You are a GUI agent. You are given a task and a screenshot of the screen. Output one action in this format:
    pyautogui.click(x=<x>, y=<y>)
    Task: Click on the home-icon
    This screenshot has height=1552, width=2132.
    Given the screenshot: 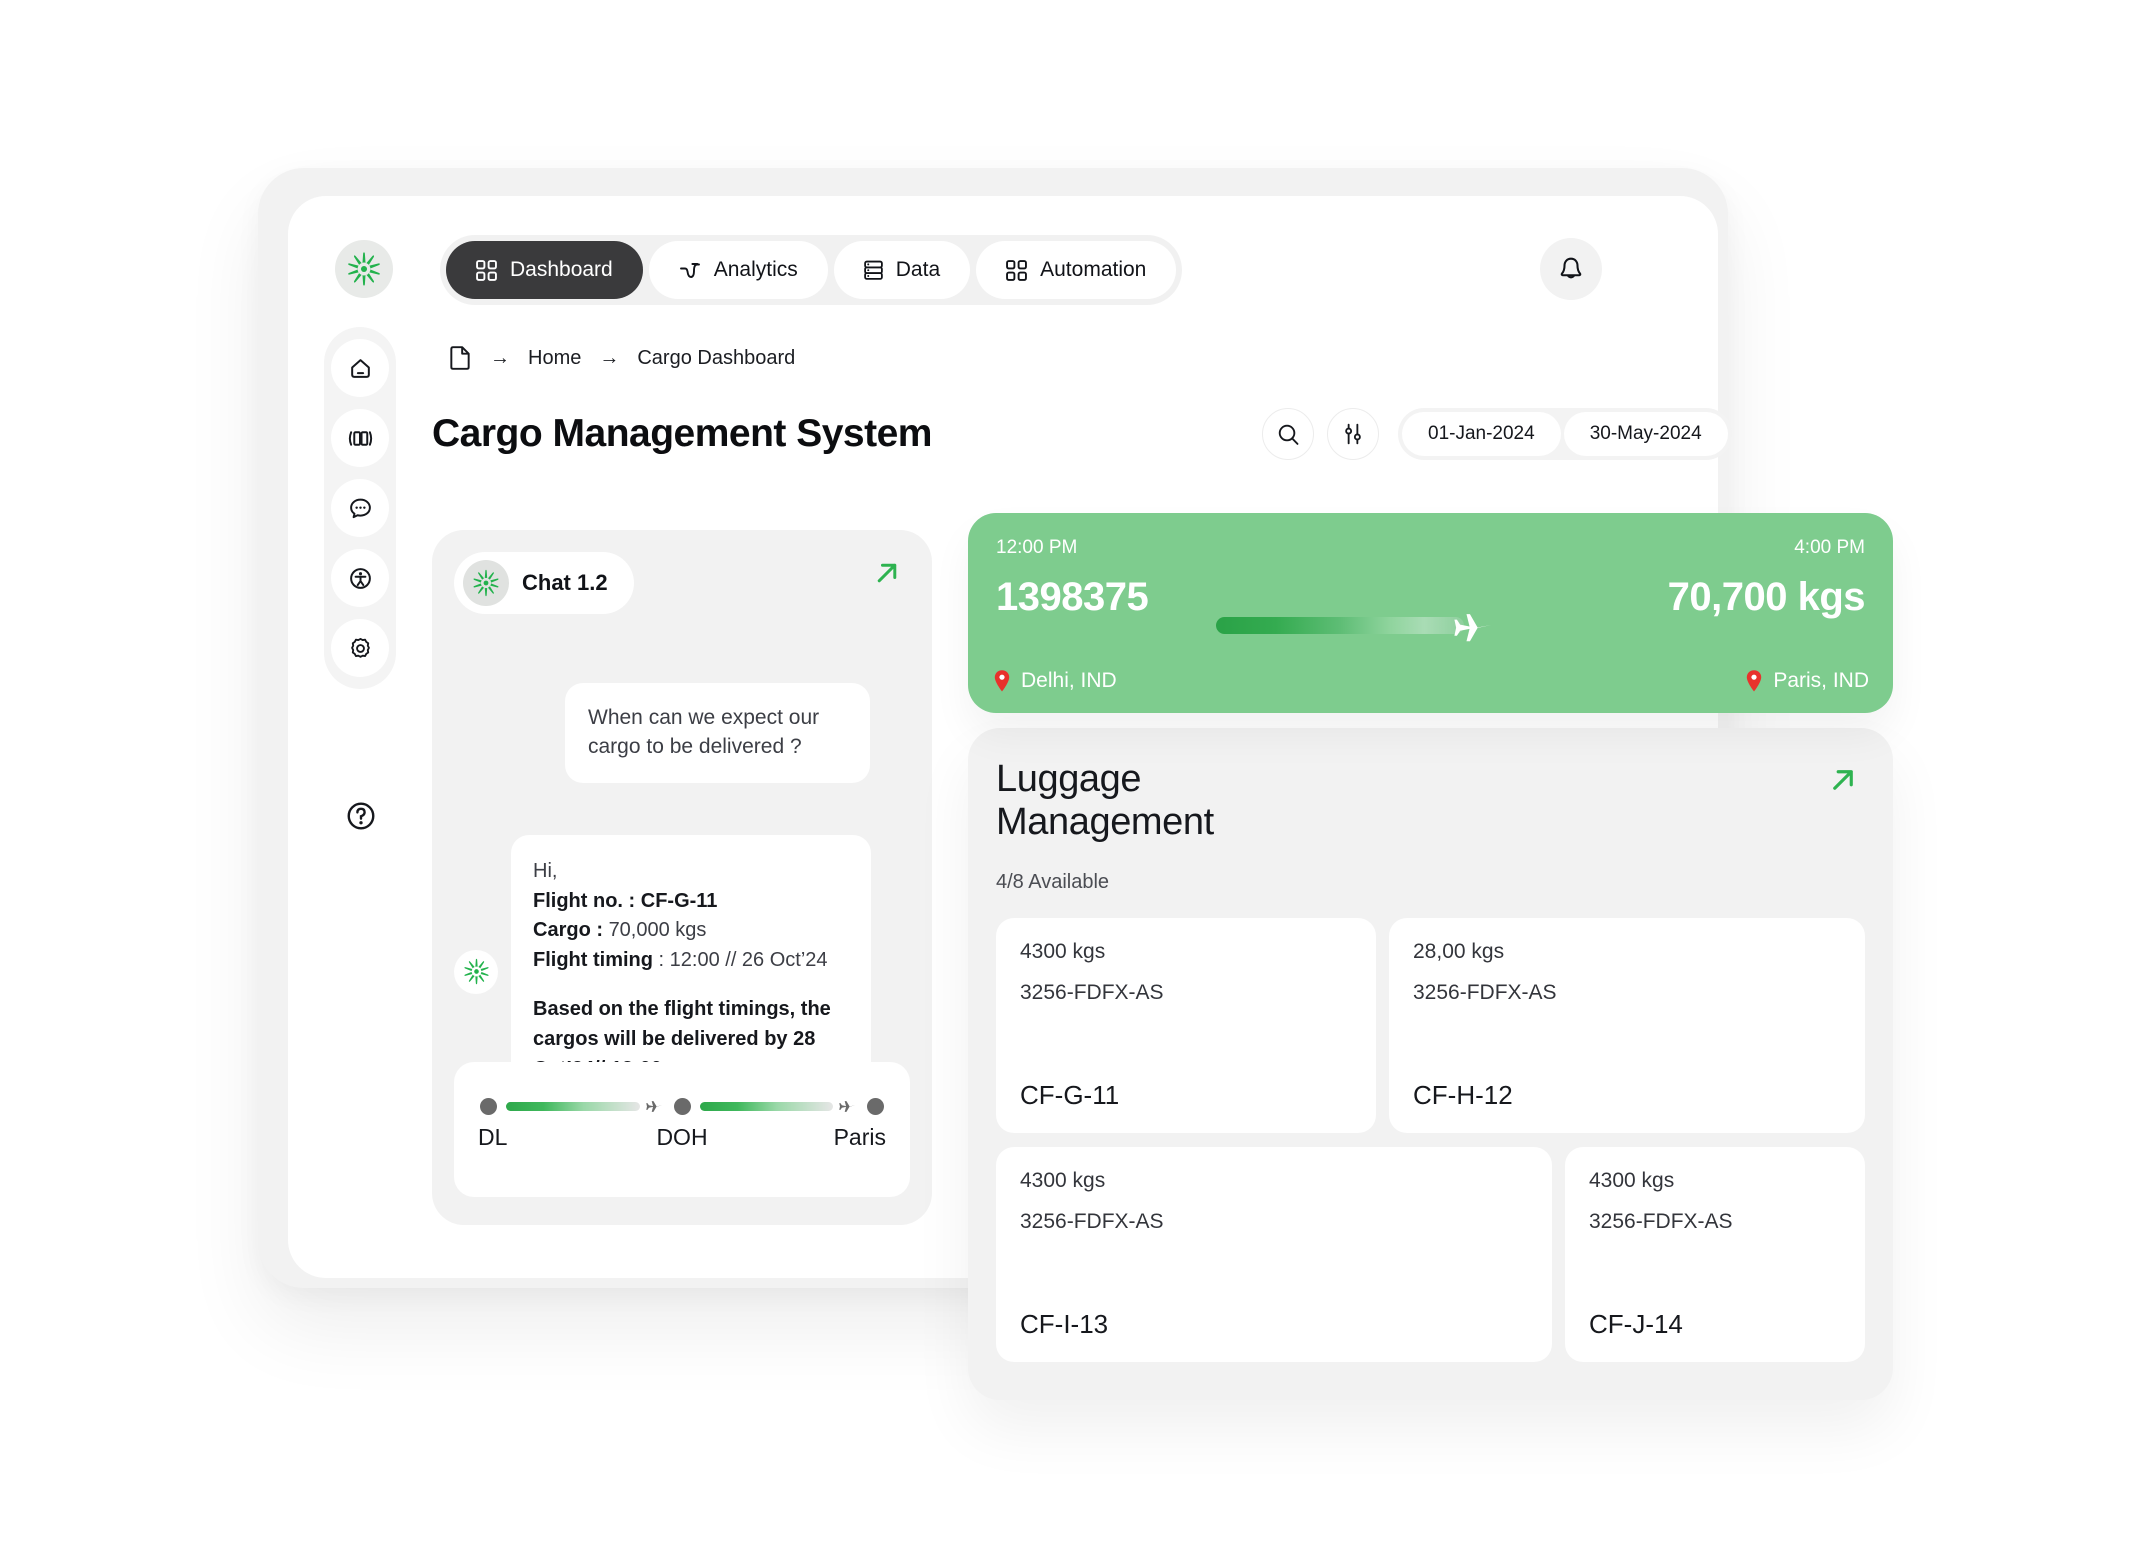 What is the action you would take?
    pyautogui.click(x=360, y=368)
    